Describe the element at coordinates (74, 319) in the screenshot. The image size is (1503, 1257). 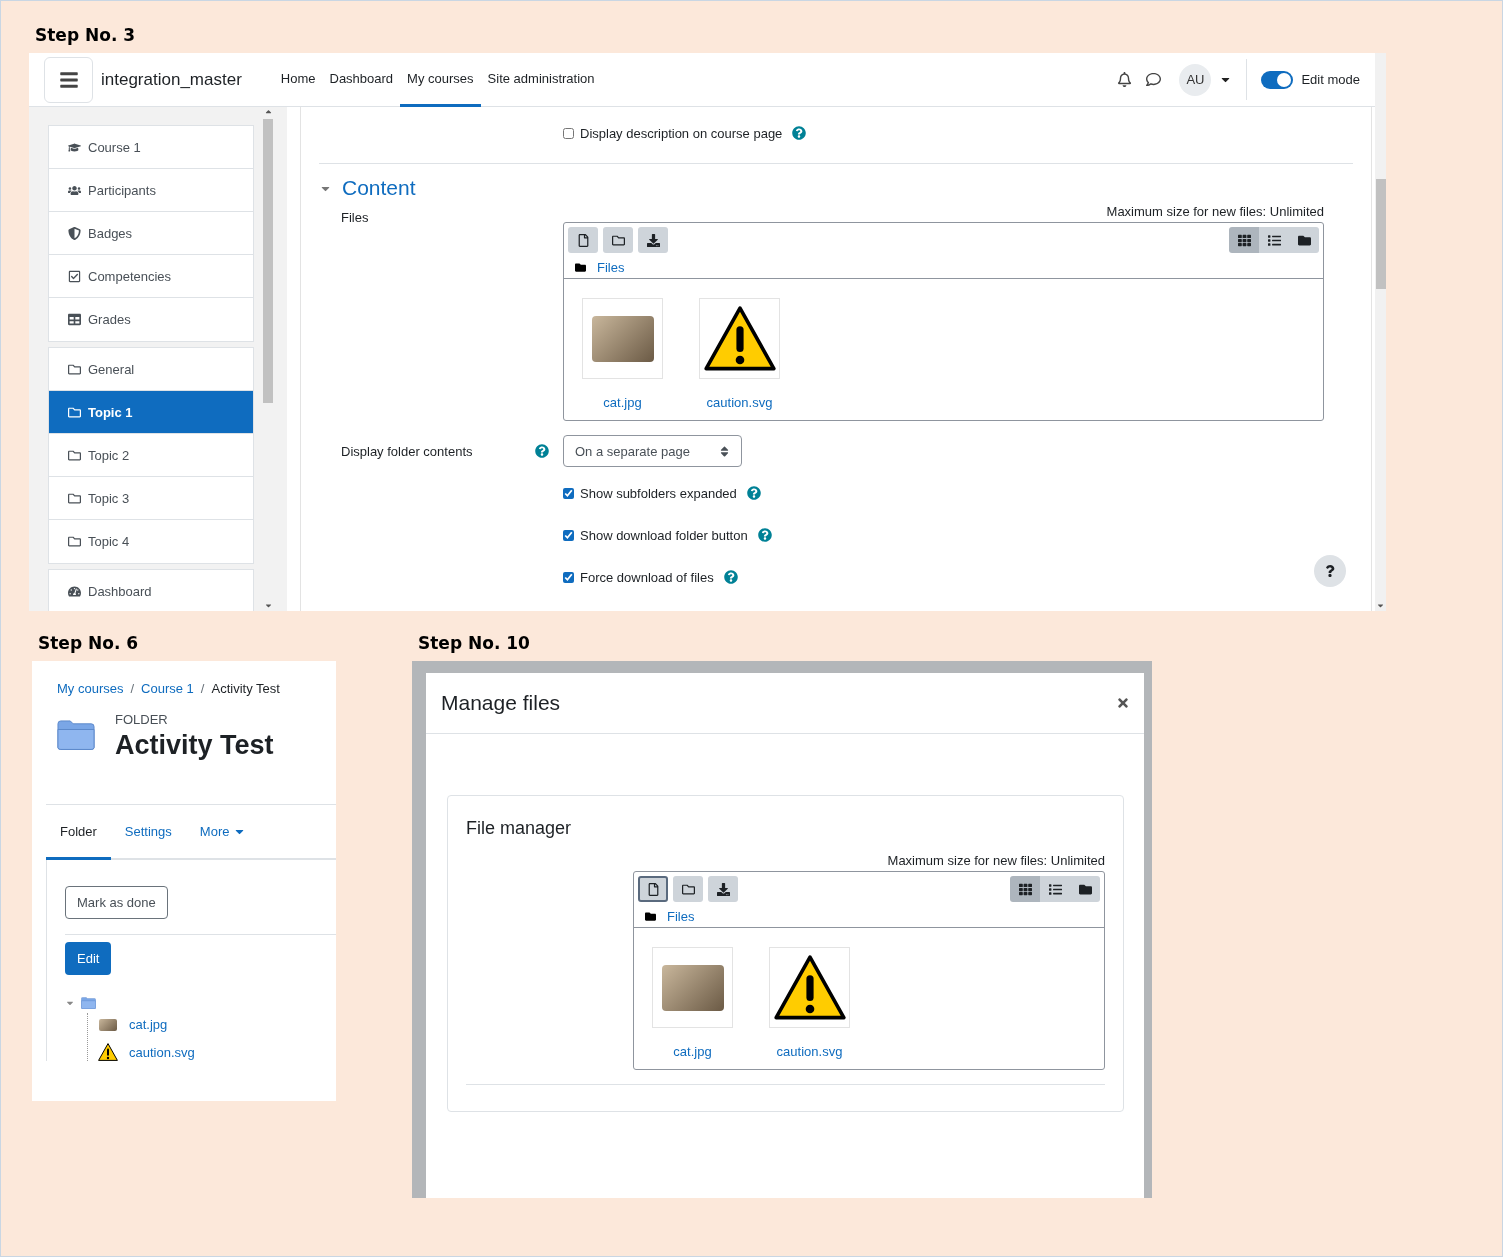
I see `table-icon` at that location.